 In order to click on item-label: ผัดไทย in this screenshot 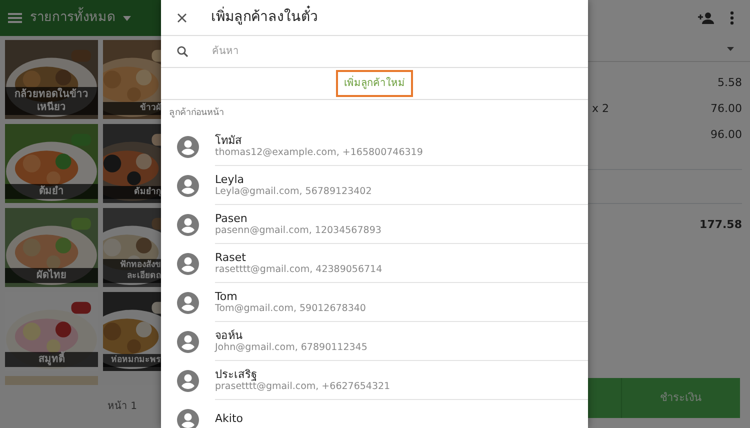, I will do `click(51, 275)`.